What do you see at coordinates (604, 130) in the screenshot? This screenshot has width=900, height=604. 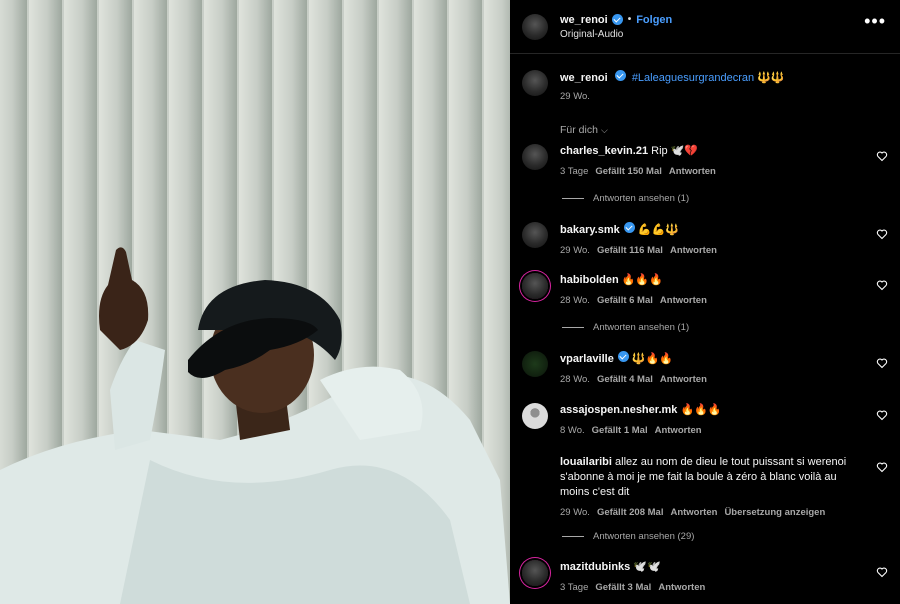 I see `chevron-down-icon: ⌵` at bounding box center [604, 130].